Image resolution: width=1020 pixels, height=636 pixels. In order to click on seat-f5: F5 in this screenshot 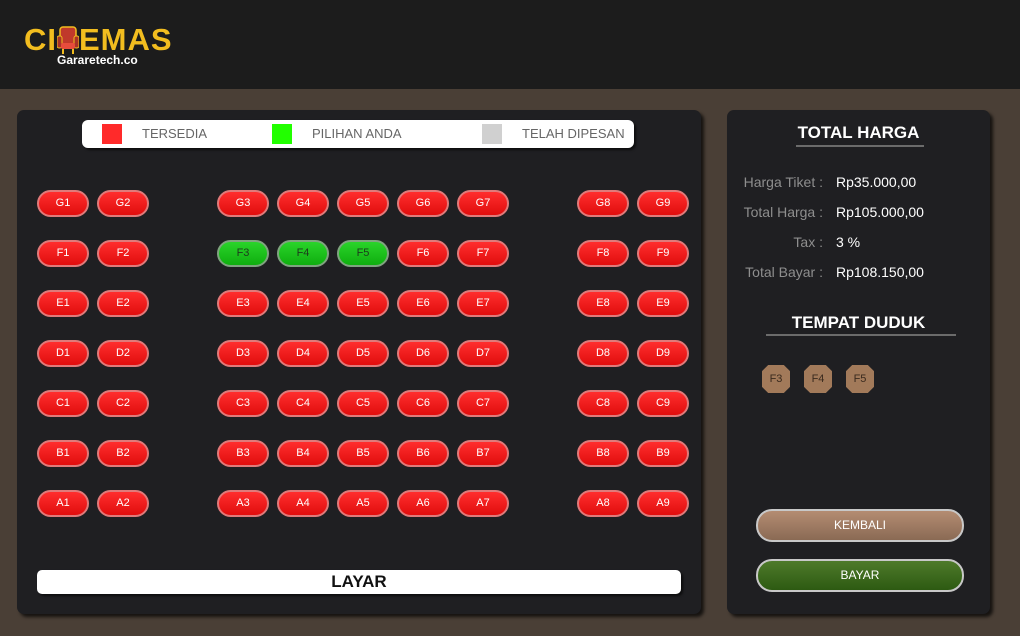, I will do `click(363, 253)`.